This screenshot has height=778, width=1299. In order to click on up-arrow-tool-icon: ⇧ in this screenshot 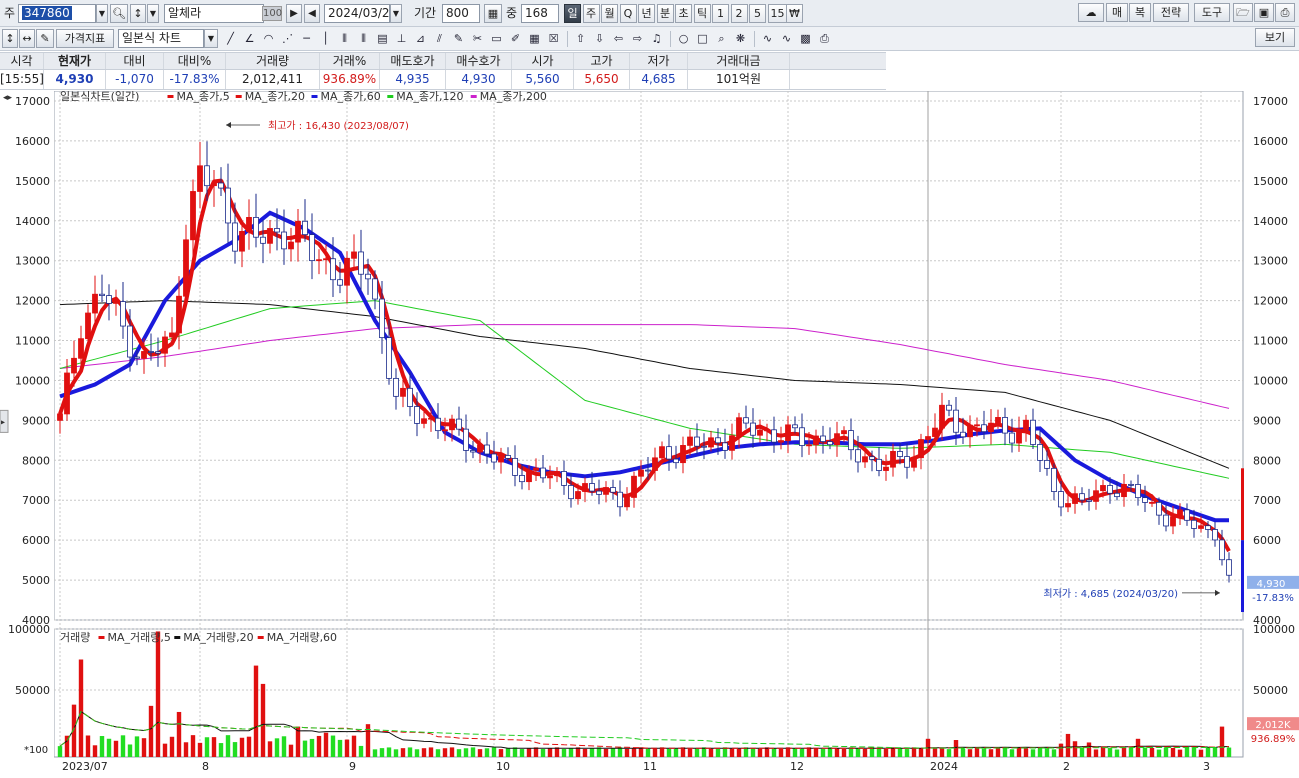, I will do `click(580, 39)`.